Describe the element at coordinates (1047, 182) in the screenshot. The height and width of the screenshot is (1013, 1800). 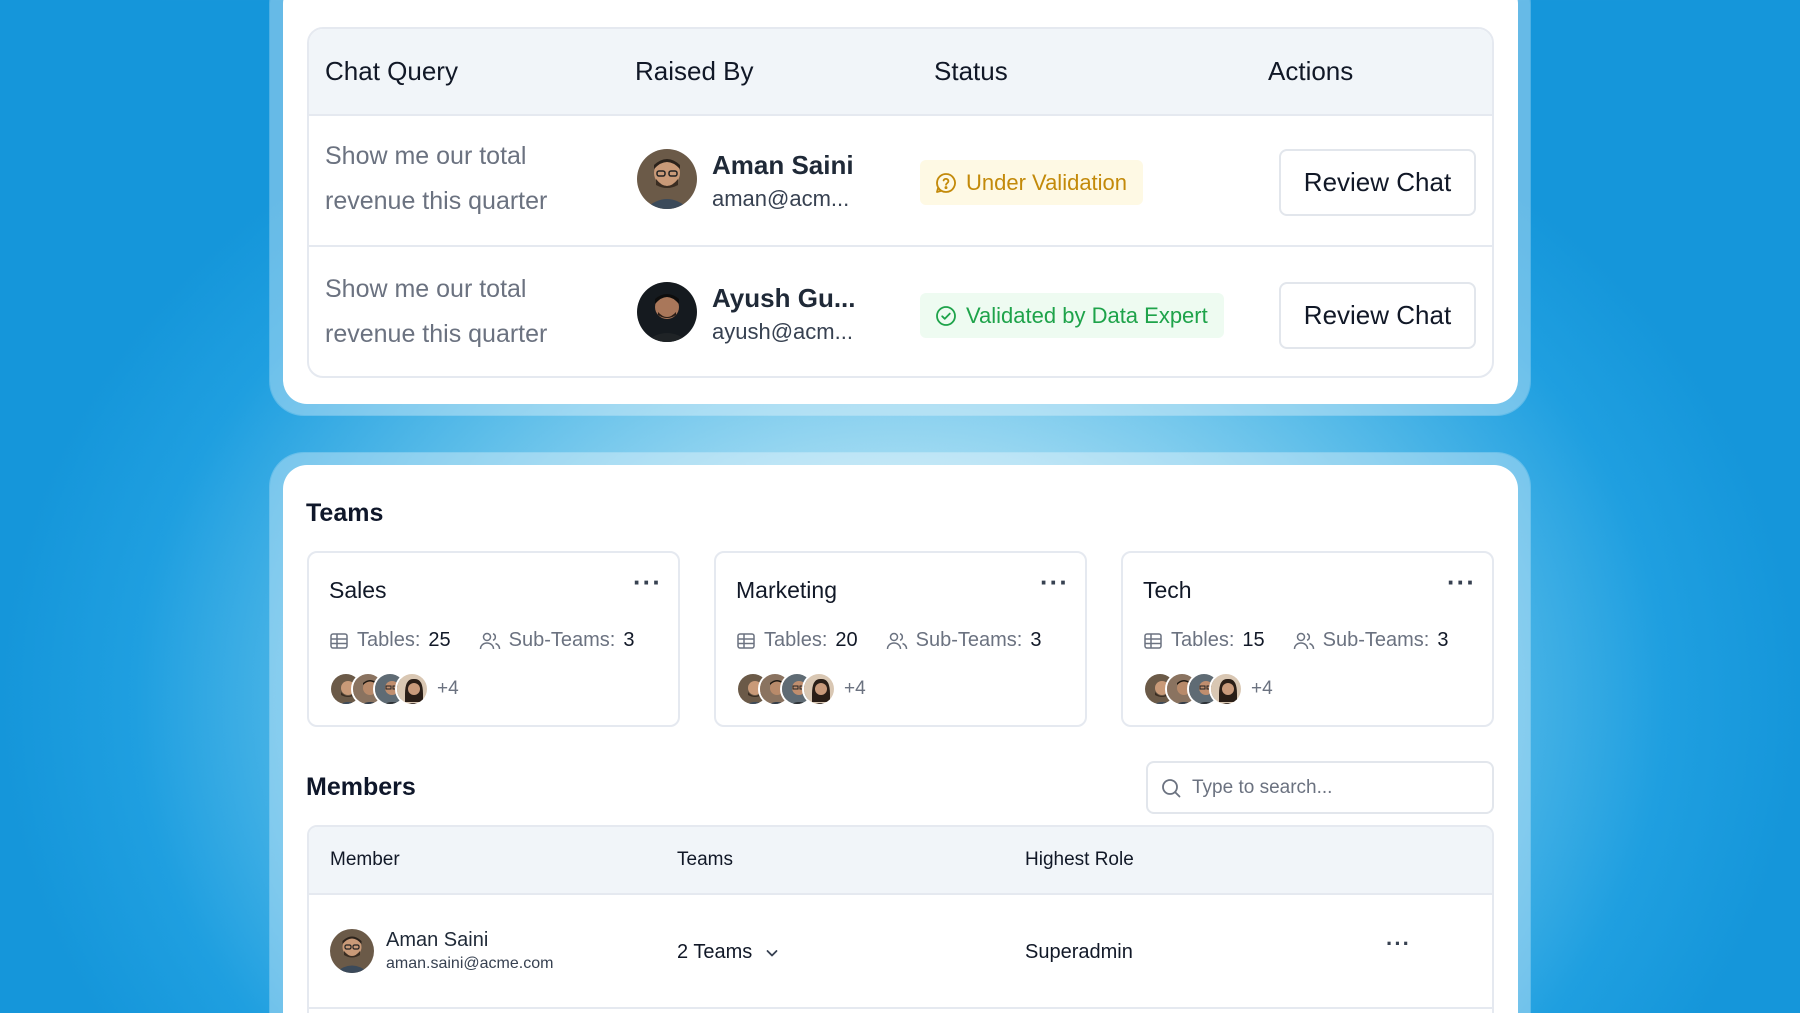
I see `status-text: Under Validation` at that location.